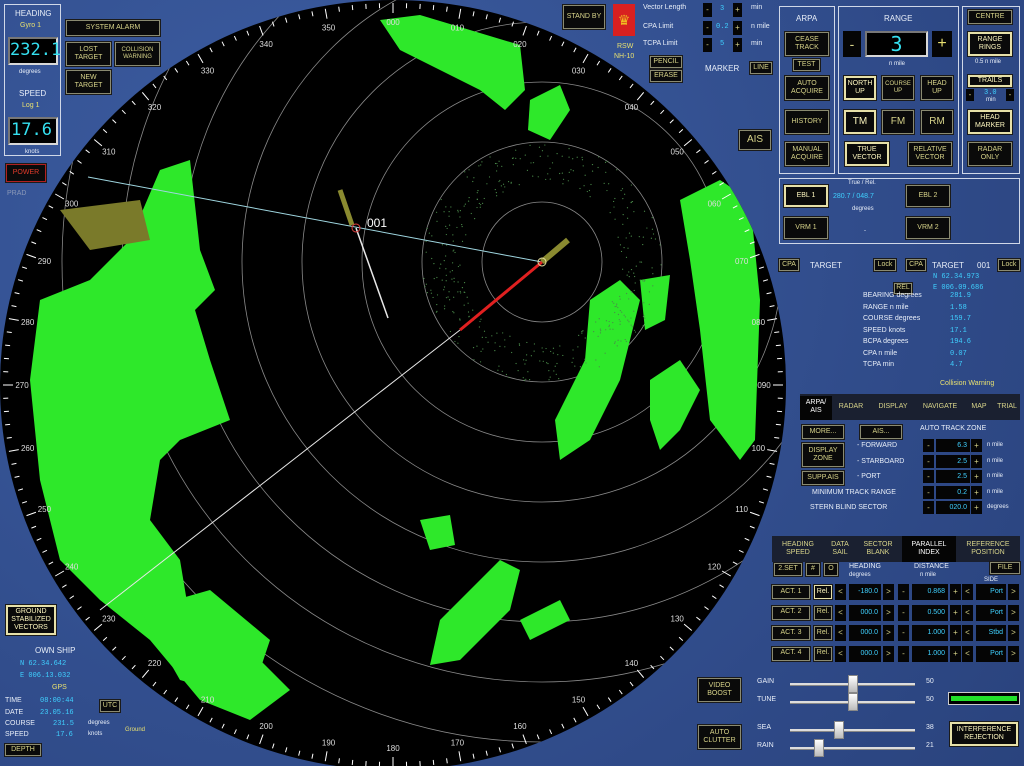  What do you see at coordinates (110, 706) in the screenshot?
I see `utc-button: UTC` at bounding box center [110, 706].